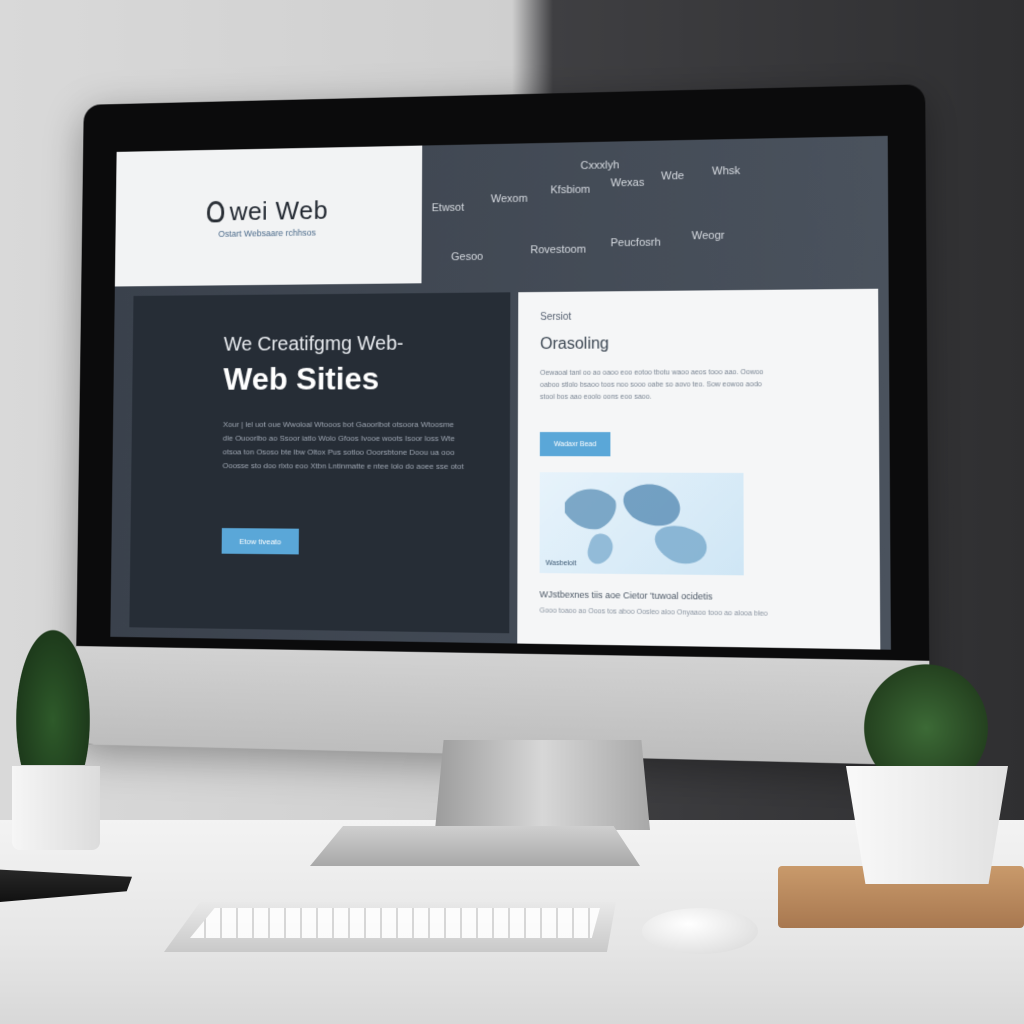 Image resolution: width=1024 pixels, height=1024 pixels. What do you see at coordinates (467, 257) in the screenshot?
I see `nav-item-7: Gesoo` at bounding box center [467, 257].